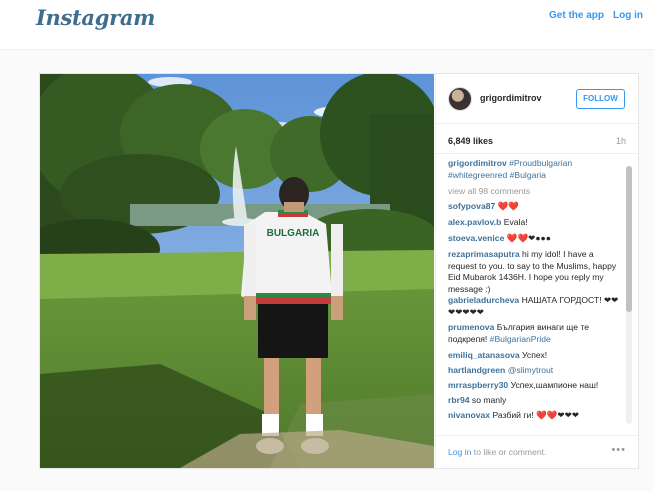  Describe the element at coordinates (531, 370) in the screenshot. I see `comment-mention: @slimytrout` at that location.